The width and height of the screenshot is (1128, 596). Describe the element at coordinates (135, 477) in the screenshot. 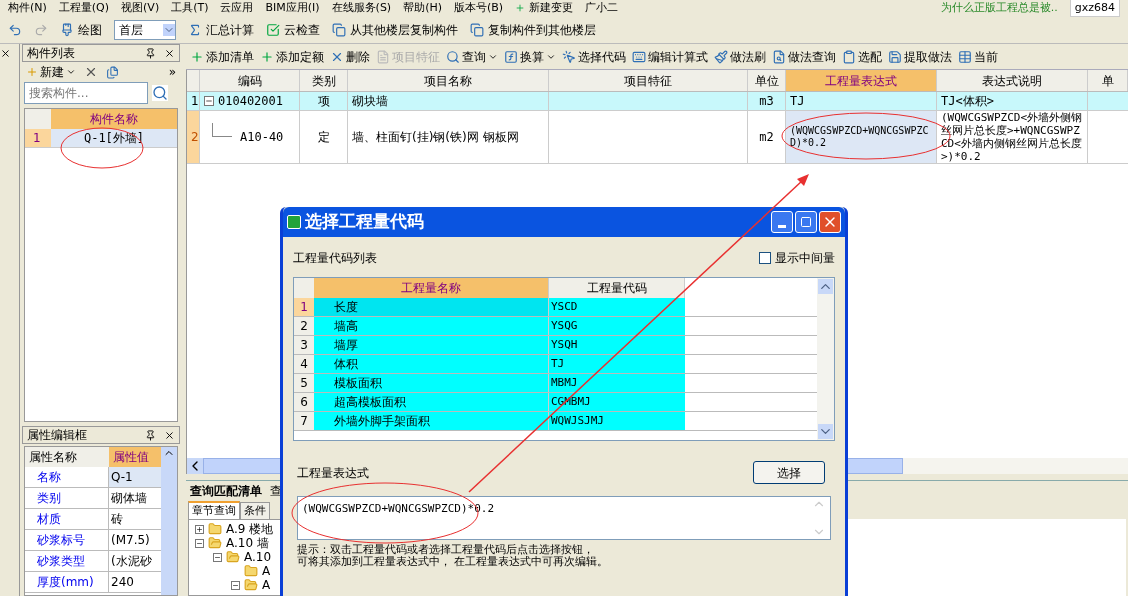

I see `property-value: Q-1` at that location.